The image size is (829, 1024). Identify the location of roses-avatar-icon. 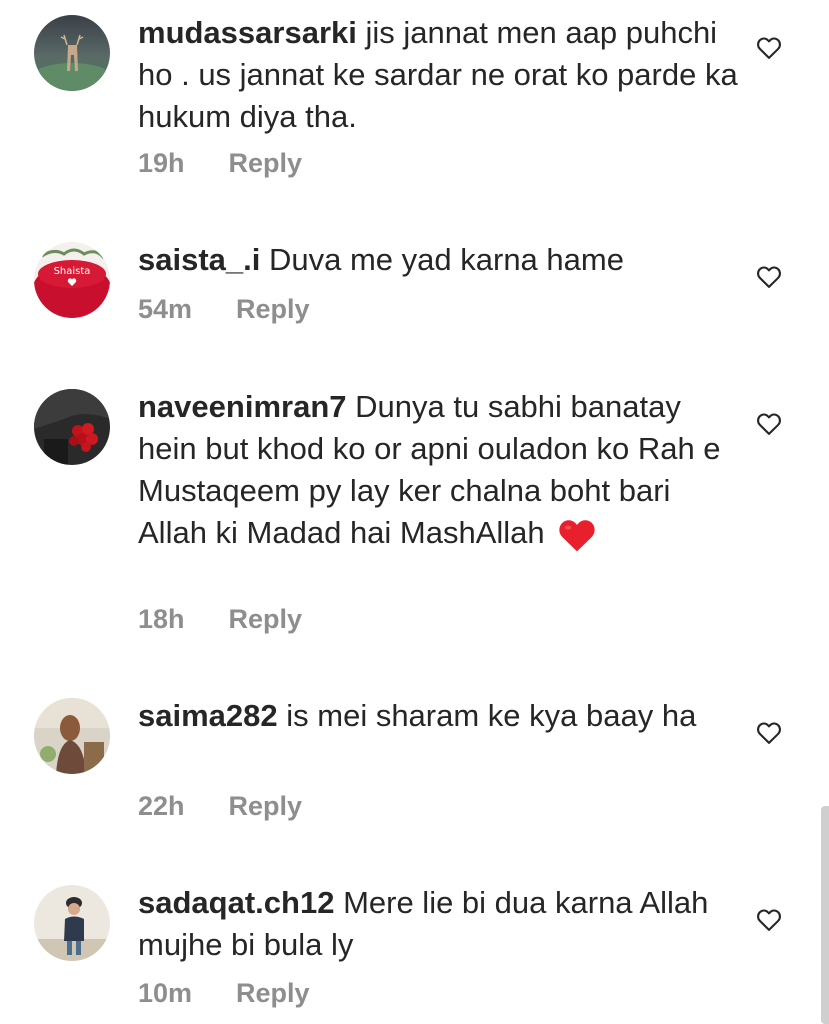
(72, 427).